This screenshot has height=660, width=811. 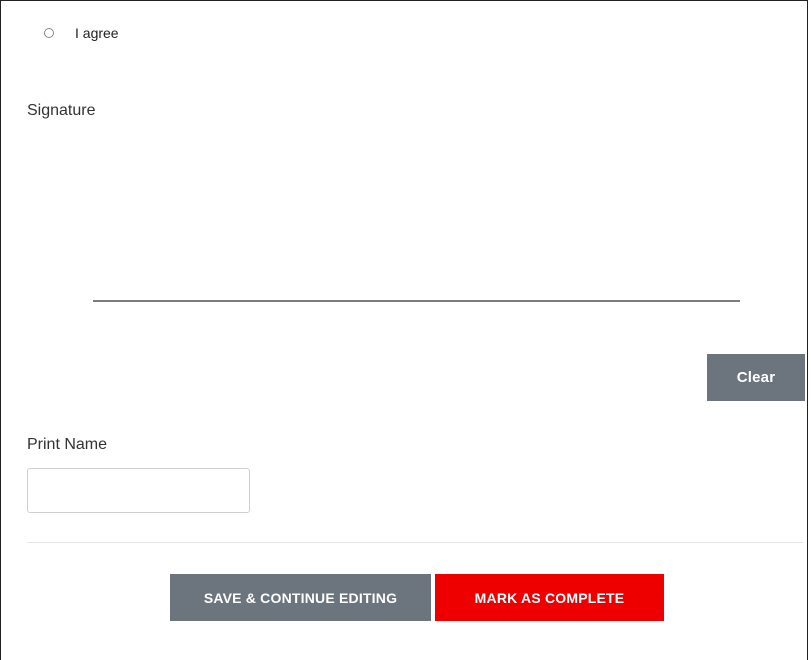 What do you see at coordinates (67, 444) in the screenshot?
I see `print-name-label: Print Name` at bounding box center [67, 444].